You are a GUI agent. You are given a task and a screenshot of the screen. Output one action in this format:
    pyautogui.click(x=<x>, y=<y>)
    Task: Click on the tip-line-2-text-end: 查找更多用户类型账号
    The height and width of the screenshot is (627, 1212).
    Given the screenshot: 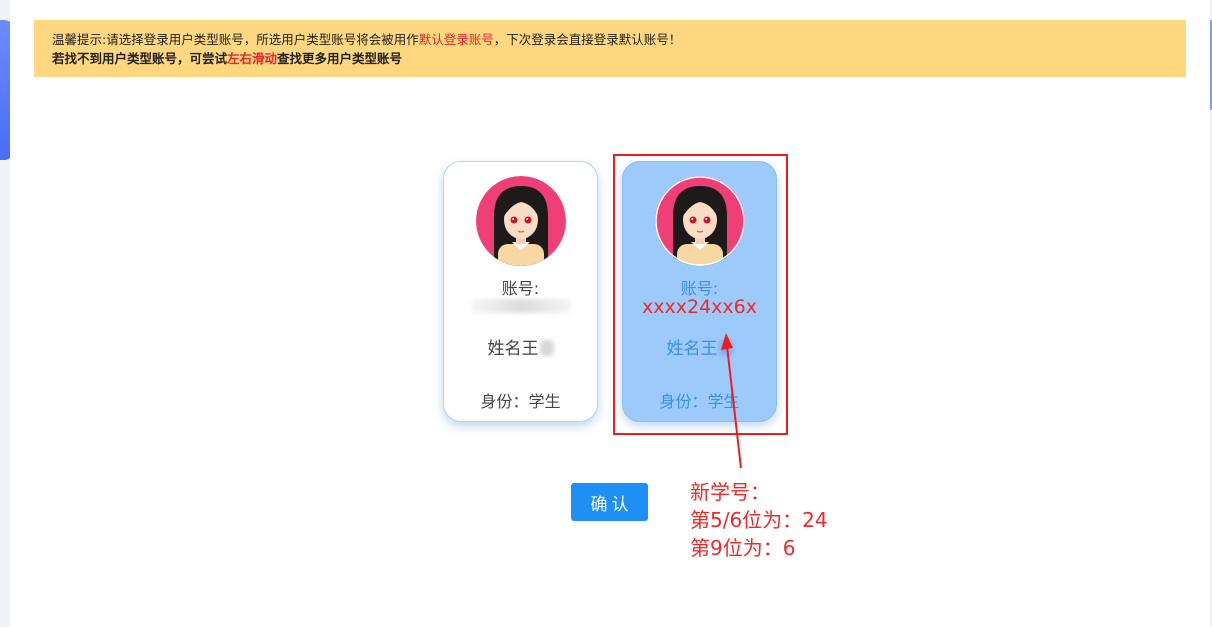 What is the action you would take?
    pyautogui.click(x=340, y=58)
    